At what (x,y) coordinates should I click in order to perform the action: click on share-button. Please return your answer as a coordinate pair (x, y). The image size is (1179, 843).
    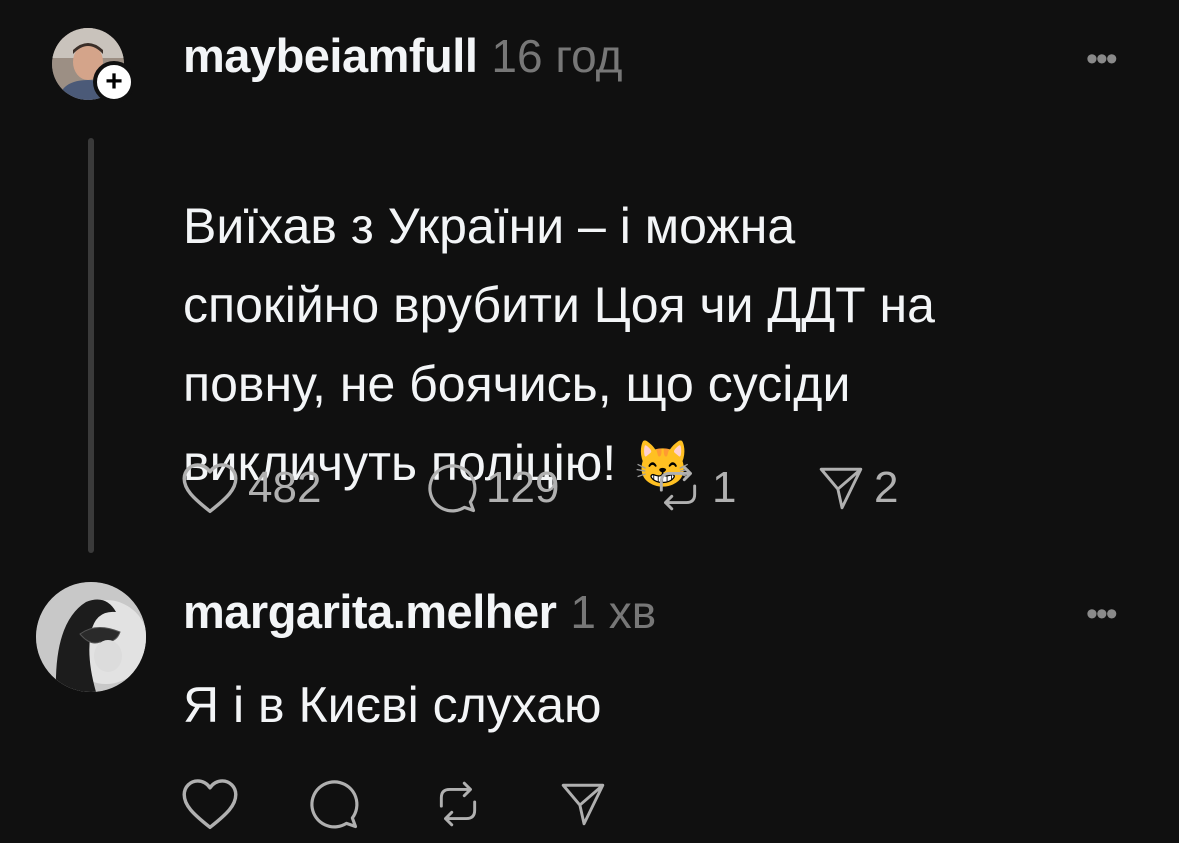
    Looking at the image, I should click on (583, 804).